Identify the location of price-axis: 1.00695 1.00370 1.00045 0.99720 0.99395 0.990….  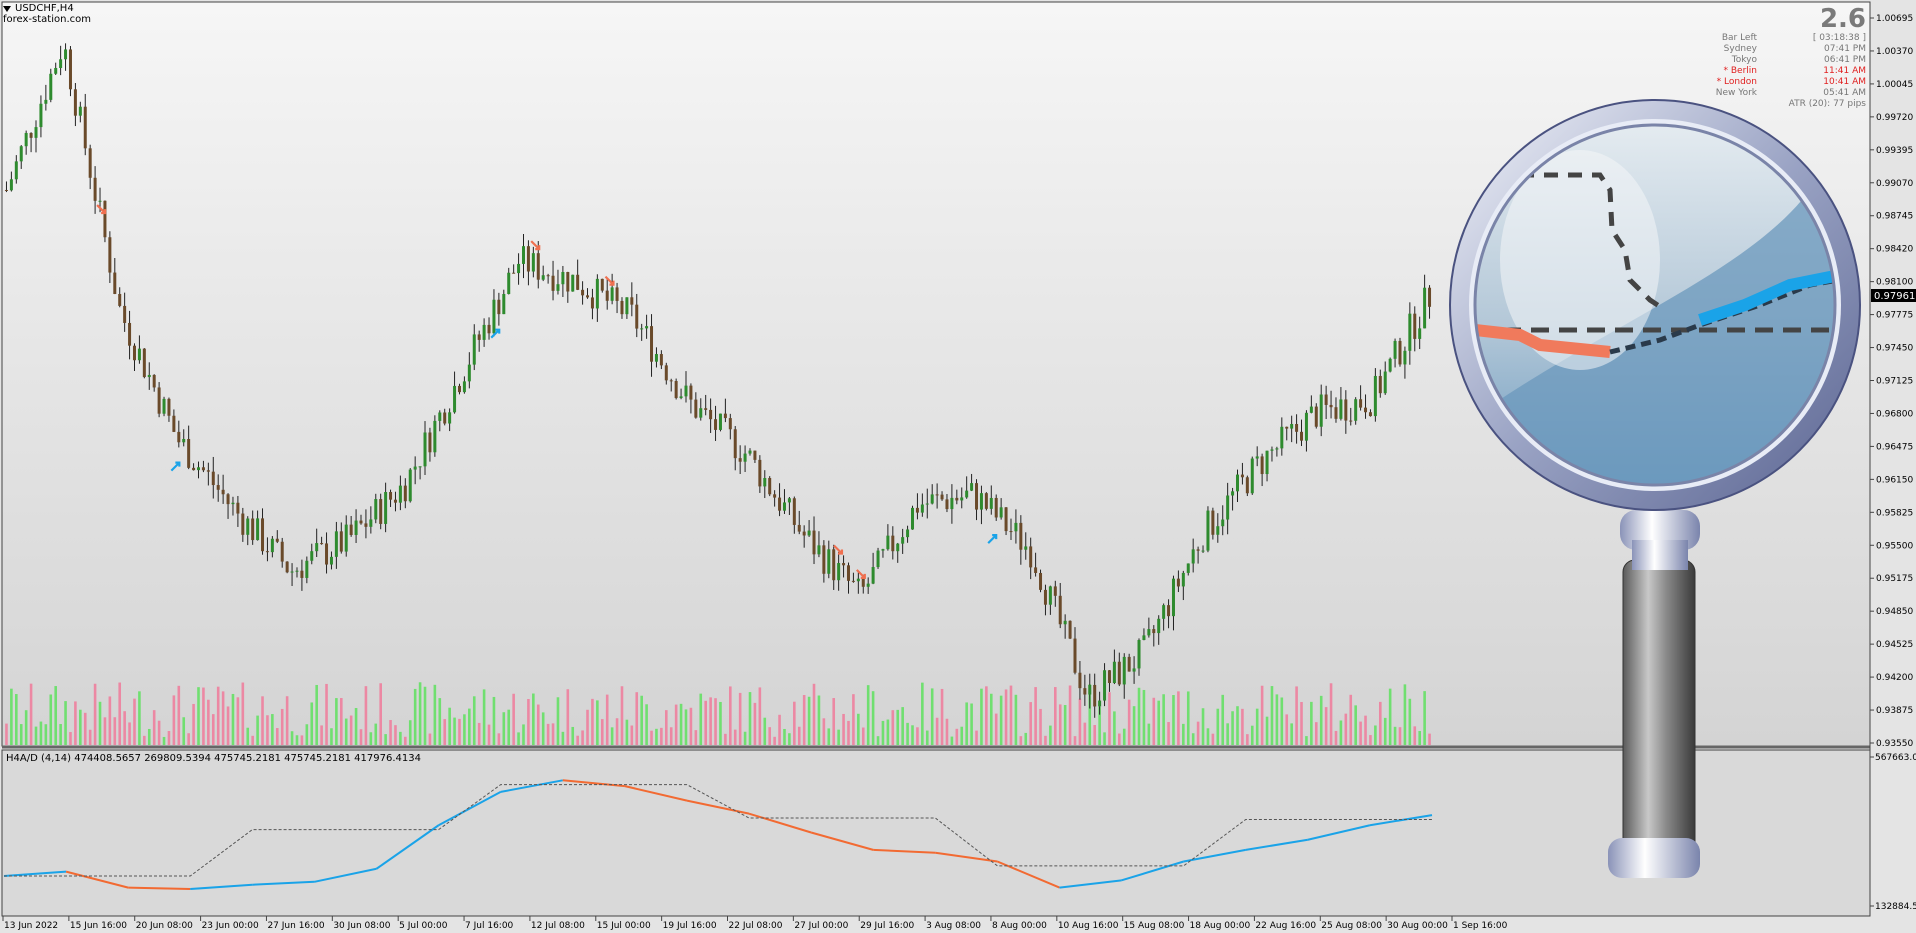
(1891, 381).